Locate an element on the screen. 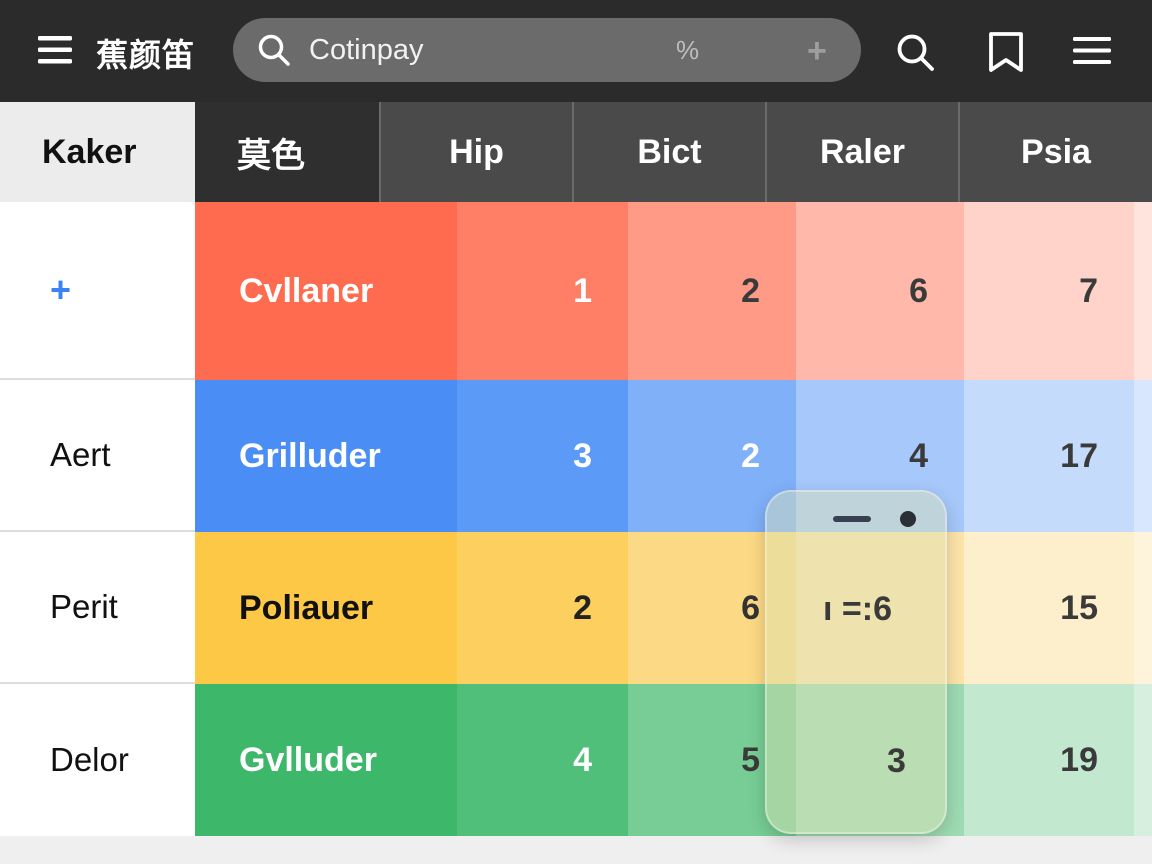 This screenshot has height=864, width=1152. column-header: Hip is located at coordinates (475, 152).